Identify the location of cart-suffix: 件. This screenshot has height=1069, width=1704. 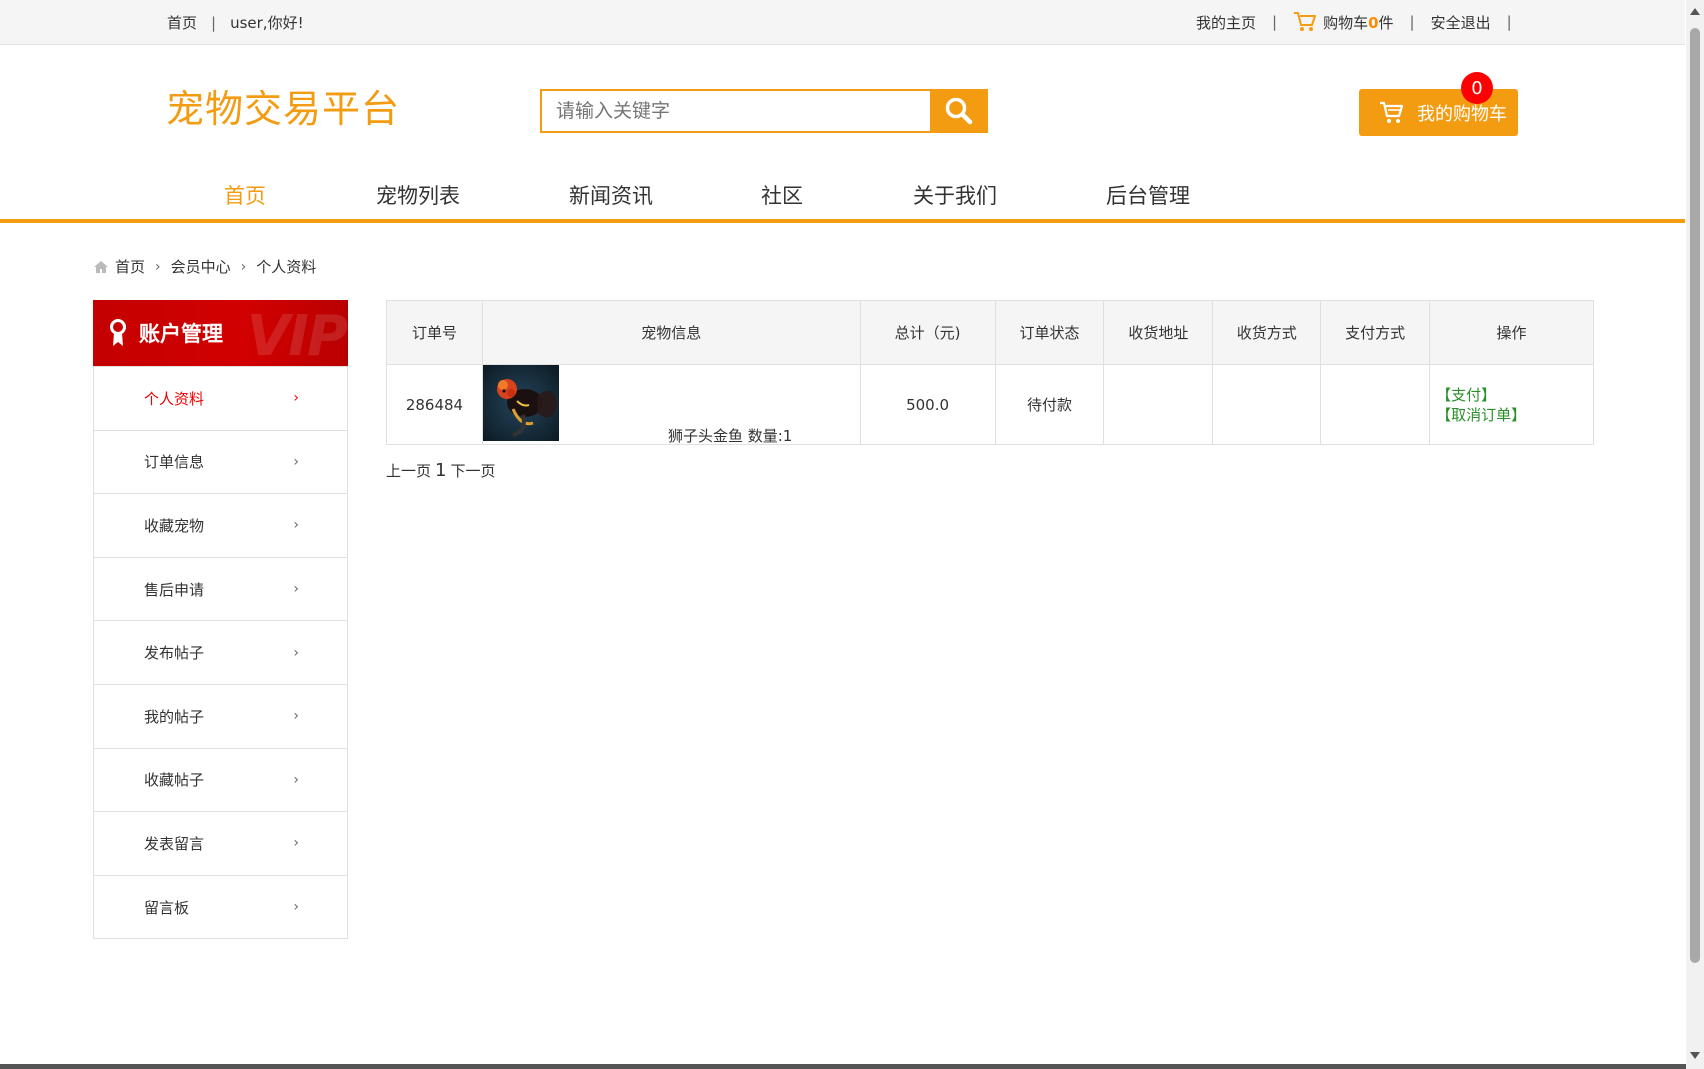
(1386, 22).